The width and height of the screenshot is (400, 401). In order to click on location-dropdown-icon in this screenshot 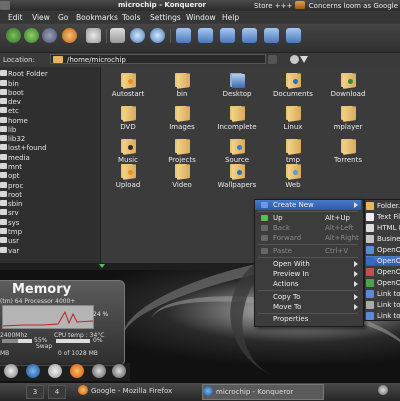, I will do `click(272, 59)`.